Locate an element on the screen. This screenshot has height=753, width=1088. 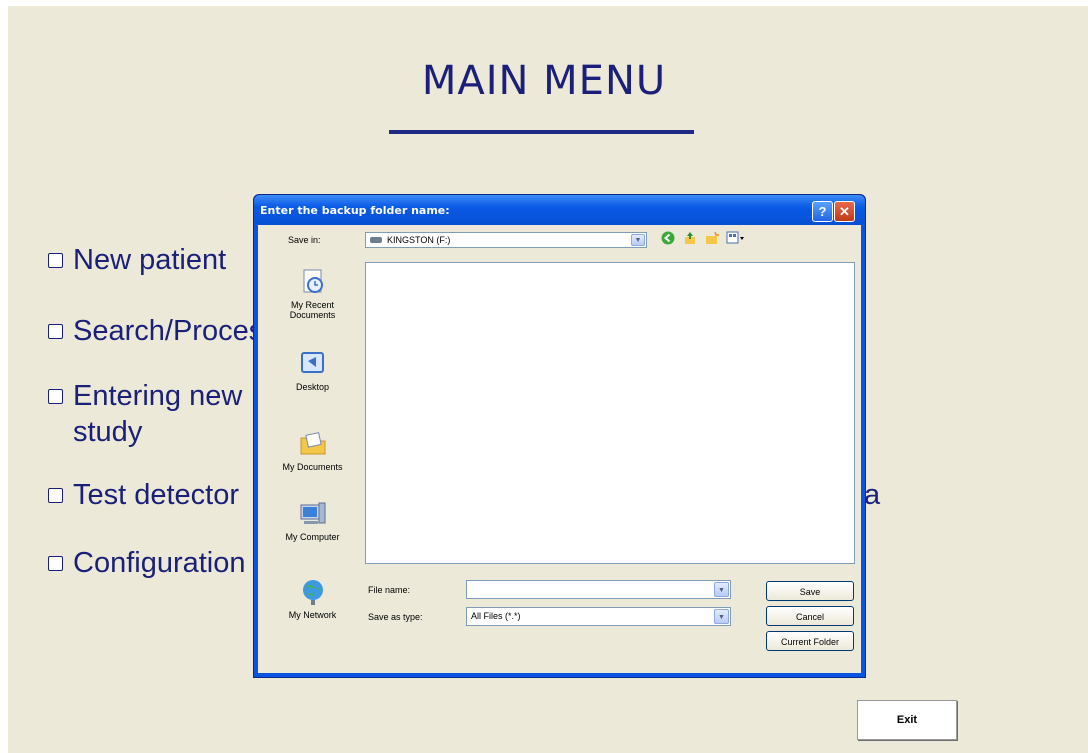
dialog-titlebar: Enter the backup folder name: ? ✕ is located at coordinates (559, 210).